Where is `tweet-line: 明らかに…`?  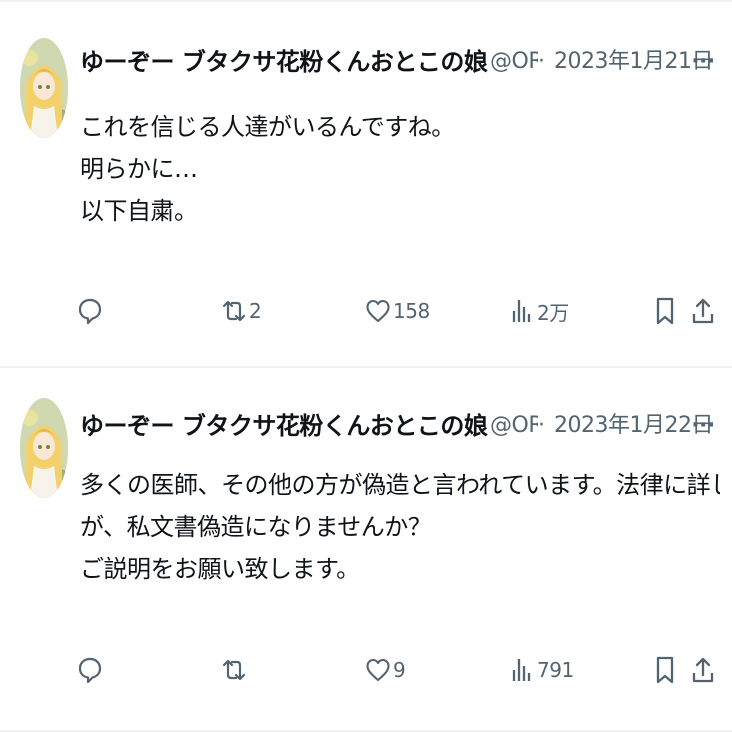
tweet-line: 明らかに… is located at coordinates (139, 169).